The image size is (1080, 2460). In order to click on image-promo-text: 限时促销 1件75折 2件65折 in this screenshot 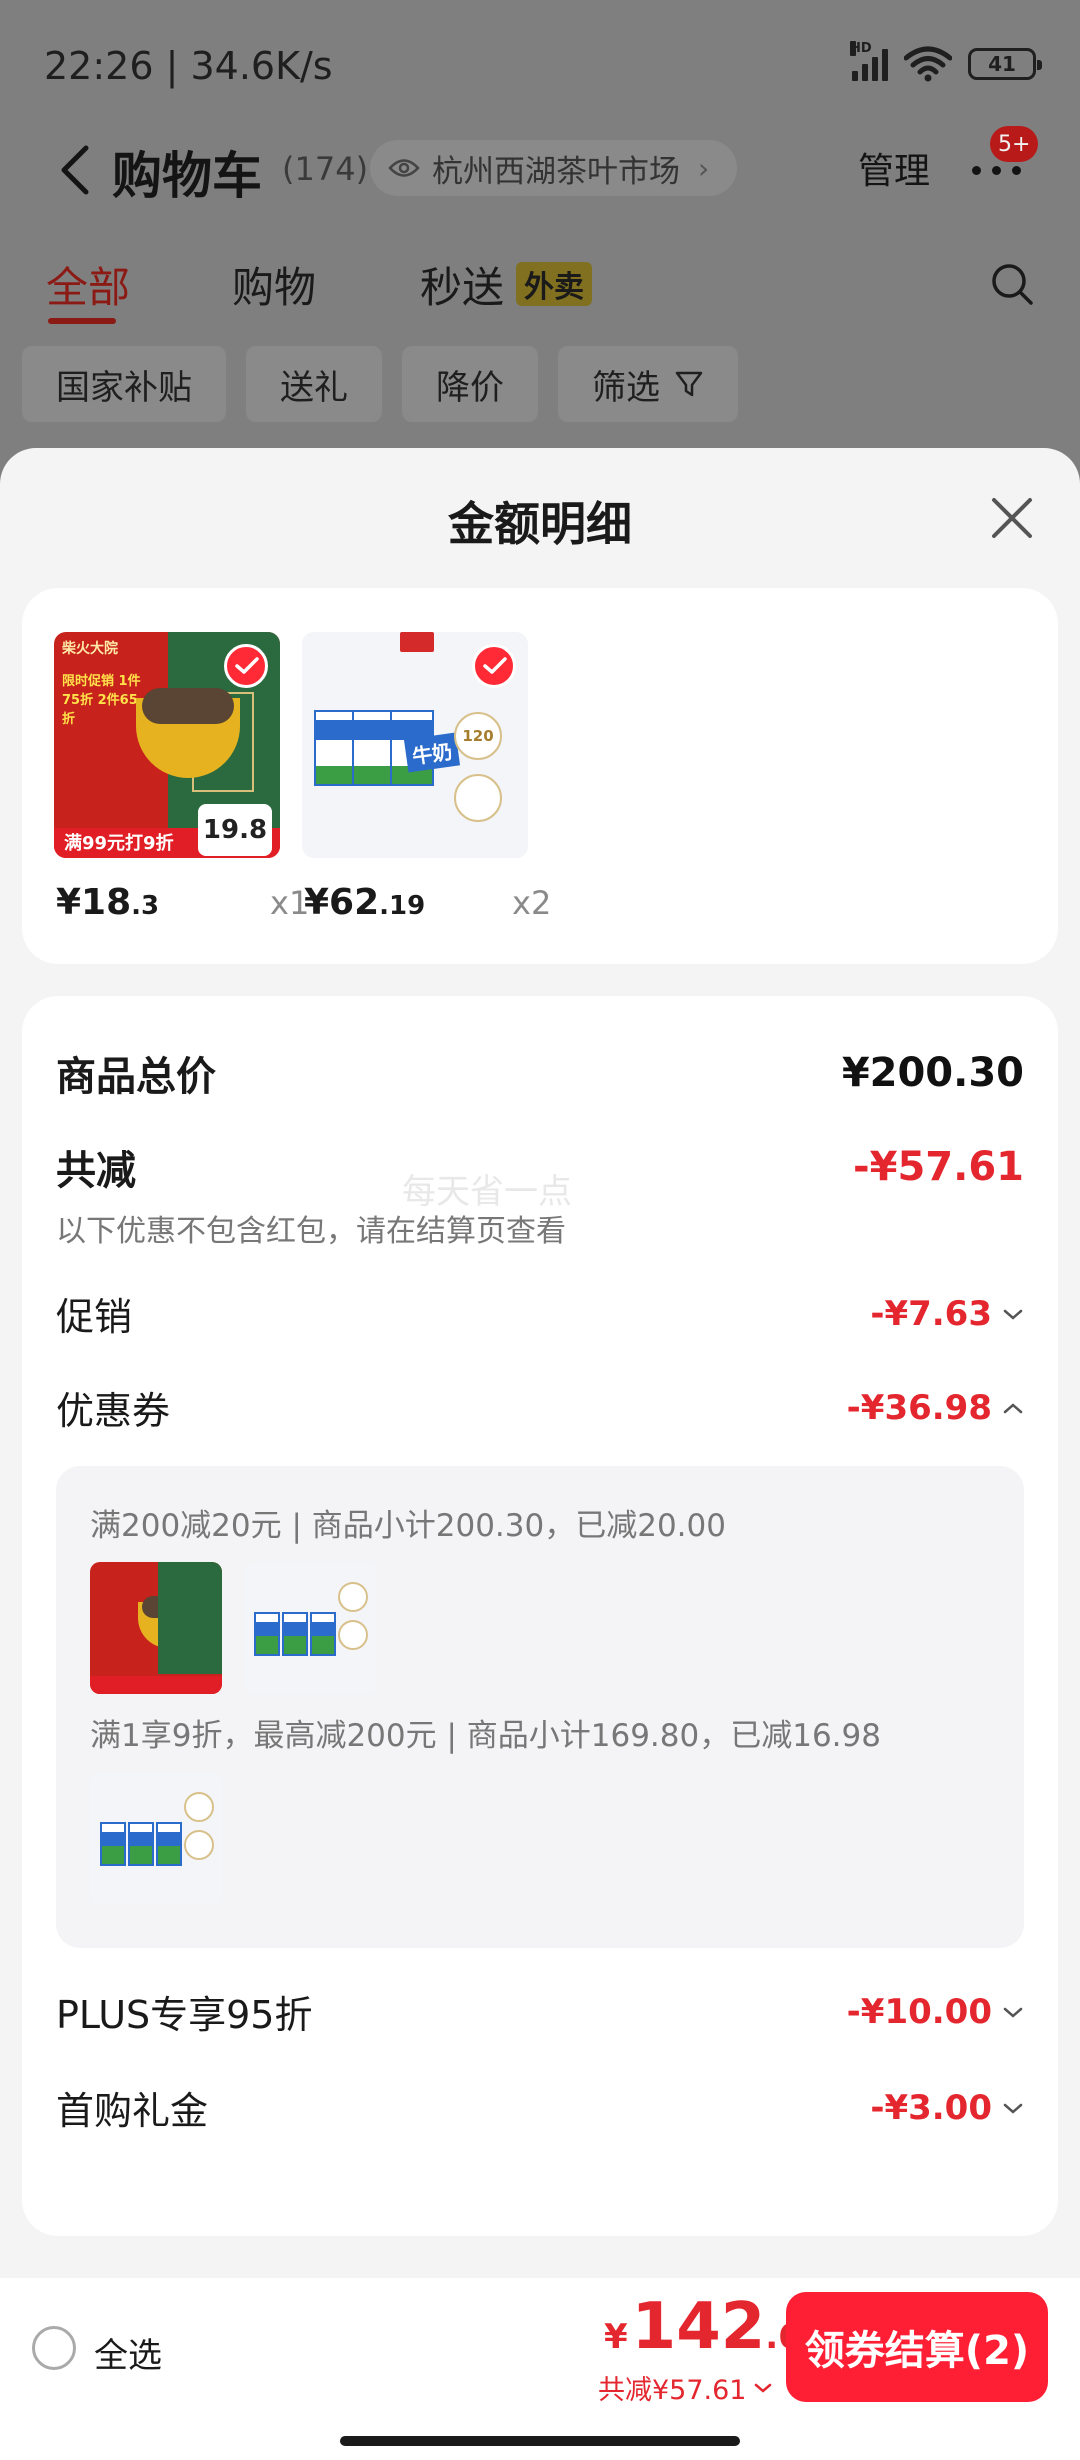, I will do `click(101, 700)`.